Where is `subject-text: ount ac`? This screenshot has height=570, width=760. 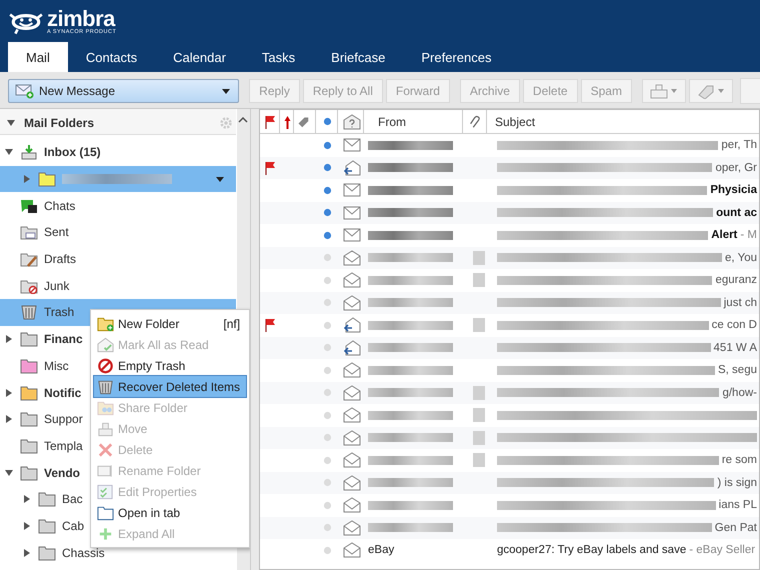 subject-text: ount ac is located at coordinates (736, 212).